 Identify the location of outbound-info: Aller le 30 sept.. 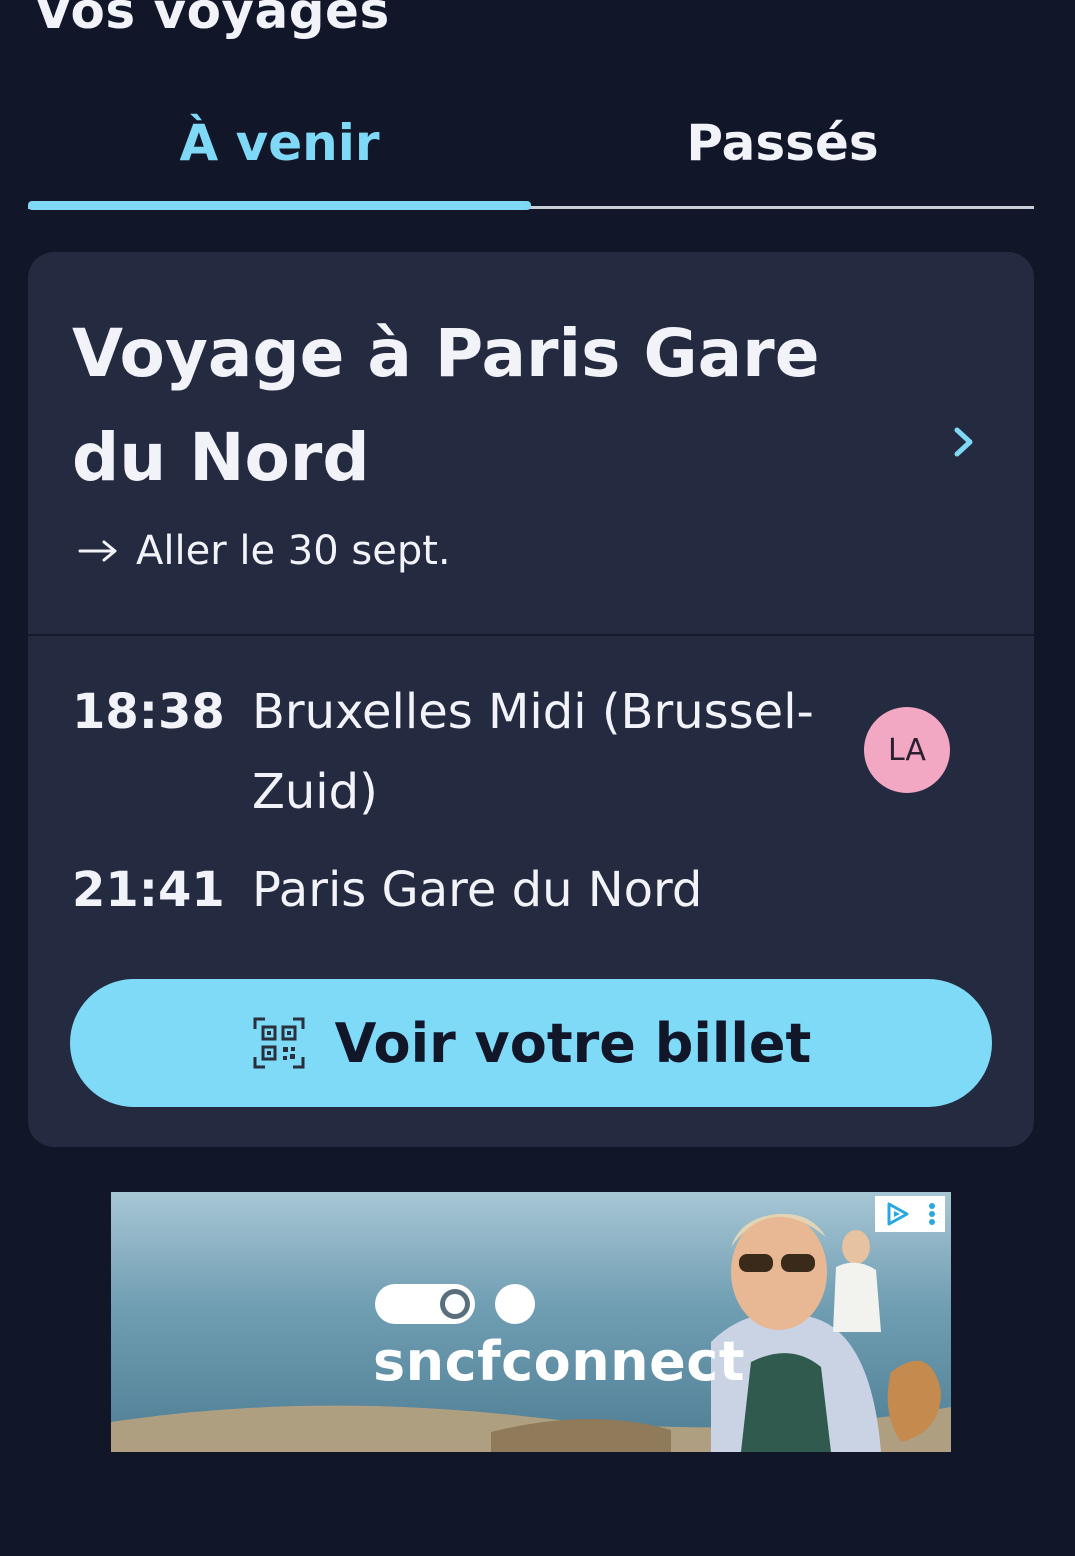
(264, 551).